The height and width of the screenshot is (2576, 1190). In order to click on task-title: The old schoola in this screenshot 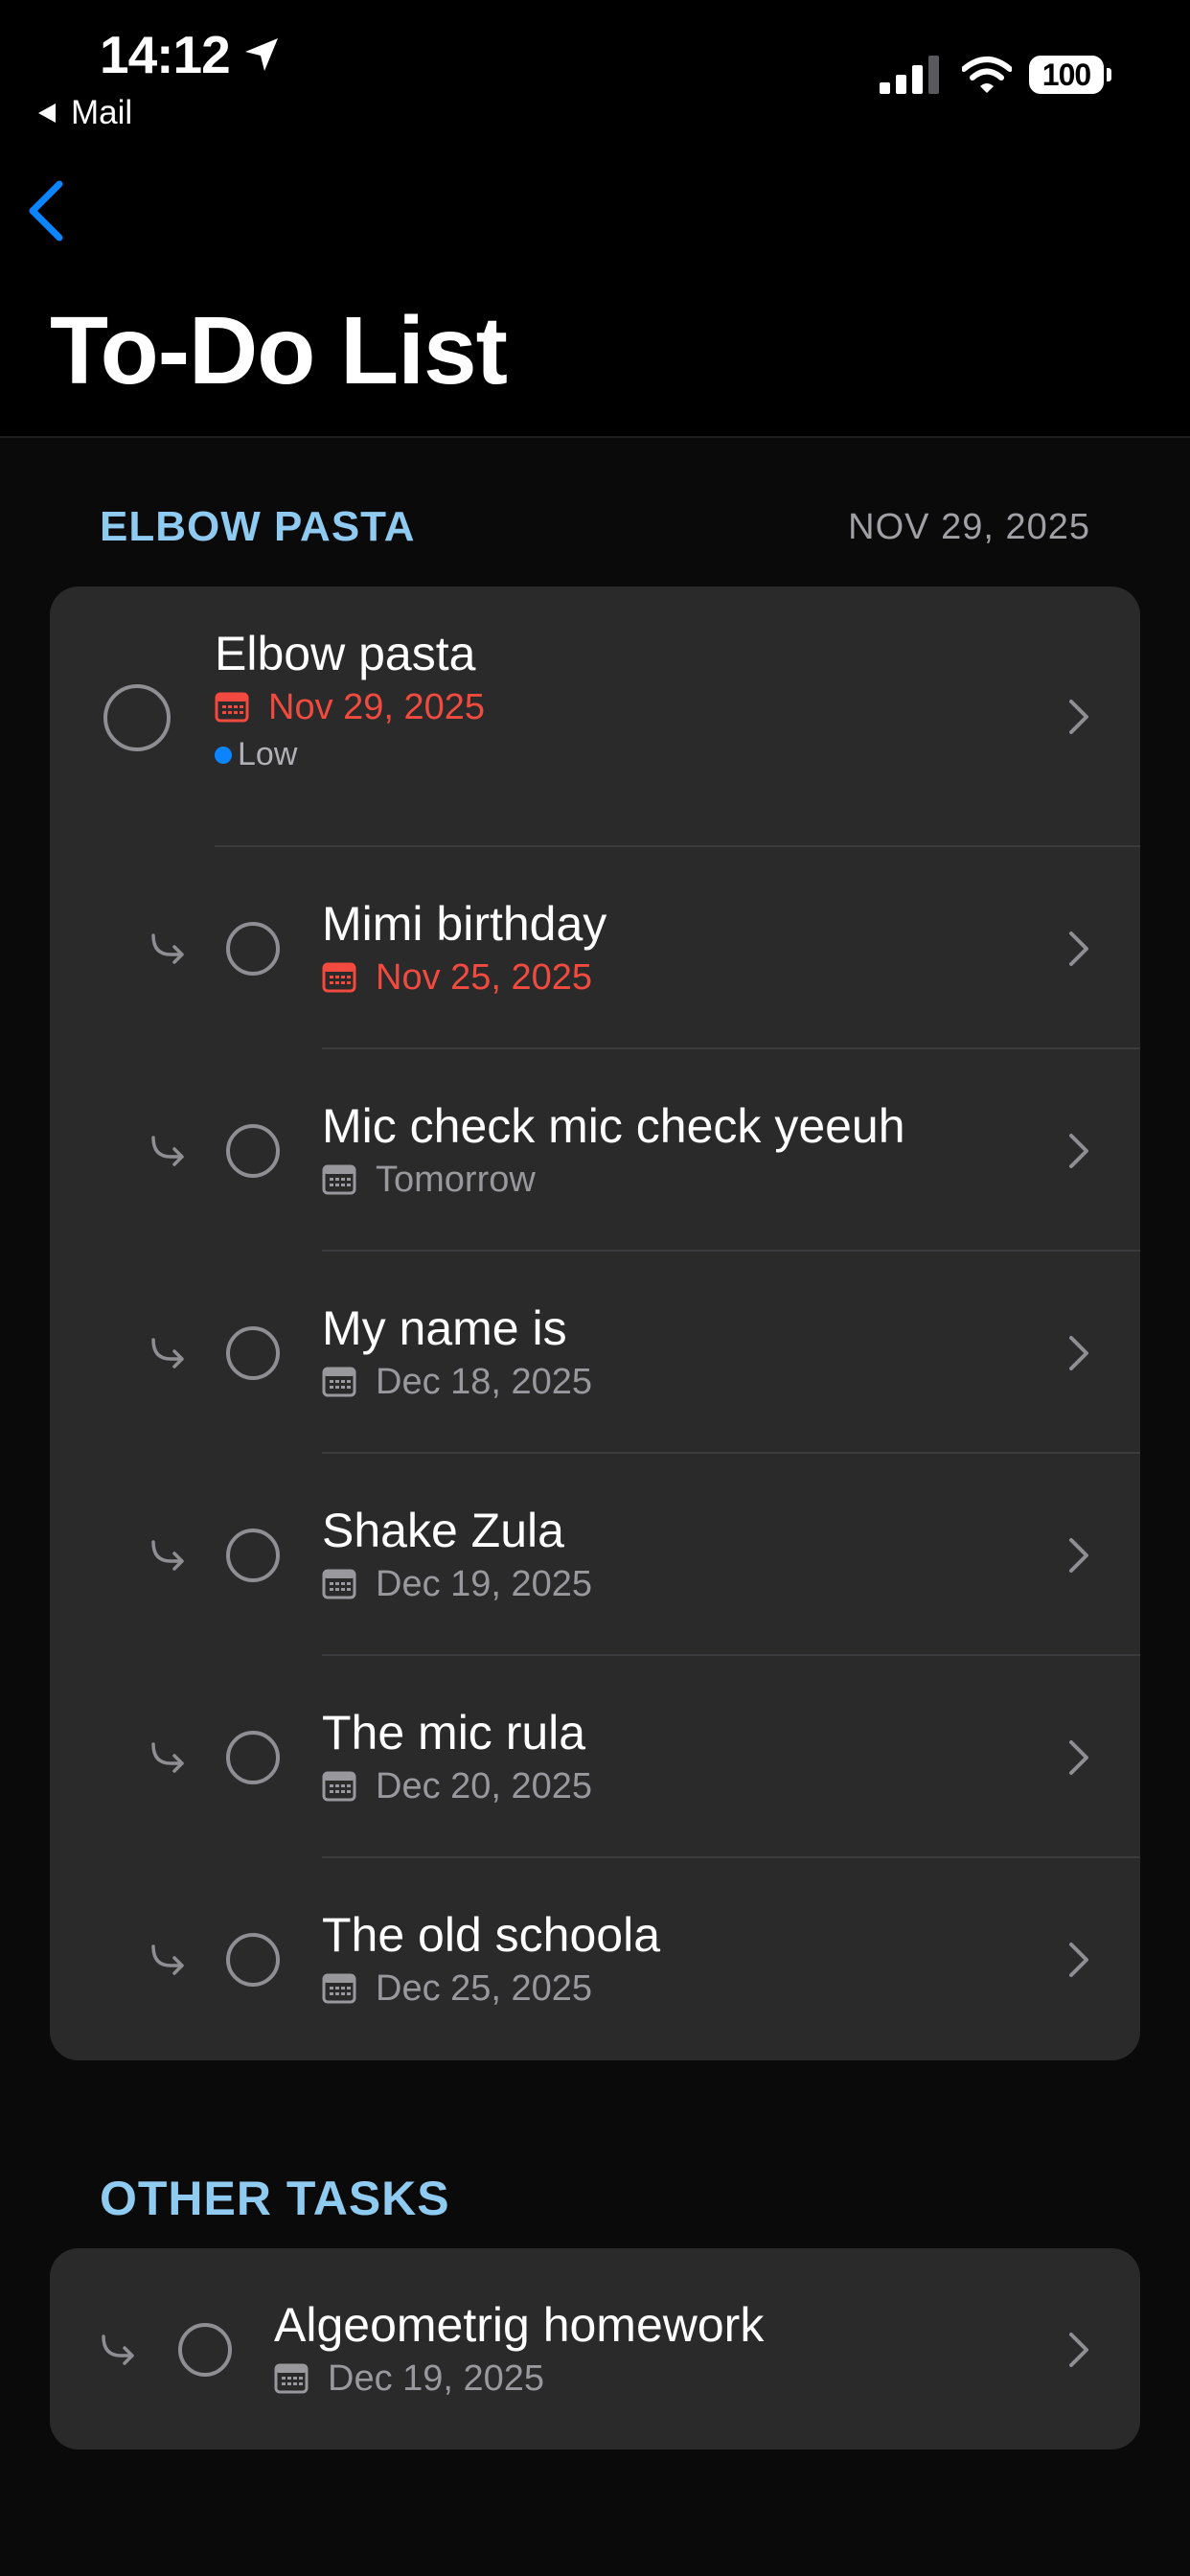, I will do `click(492, 1935)`.